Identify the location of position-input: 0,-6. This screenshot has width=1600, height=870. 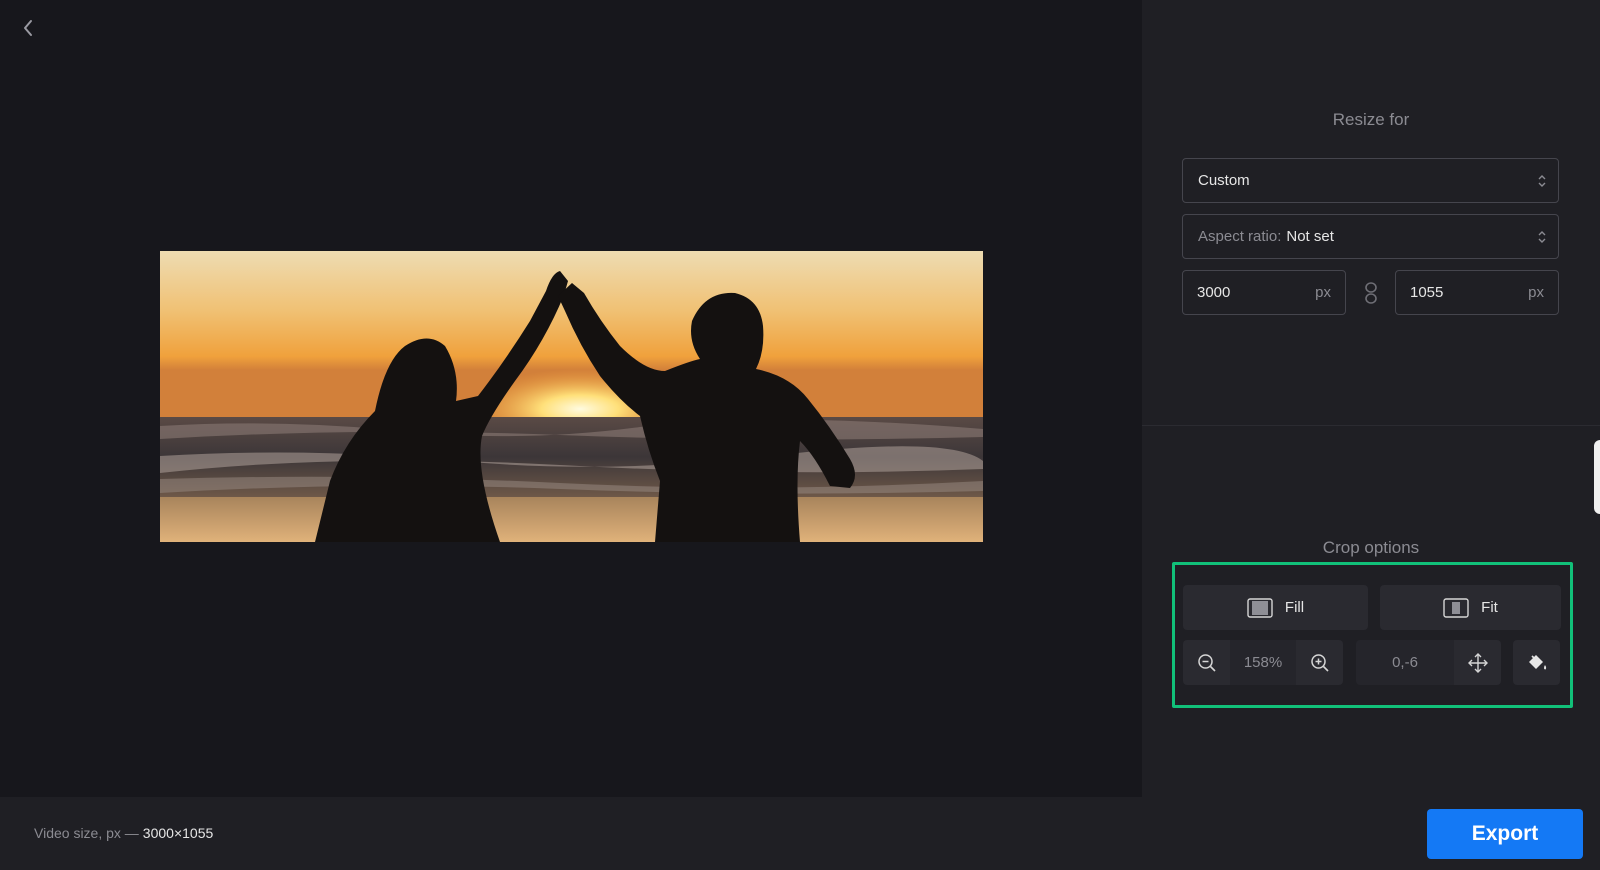
(1405, 662).